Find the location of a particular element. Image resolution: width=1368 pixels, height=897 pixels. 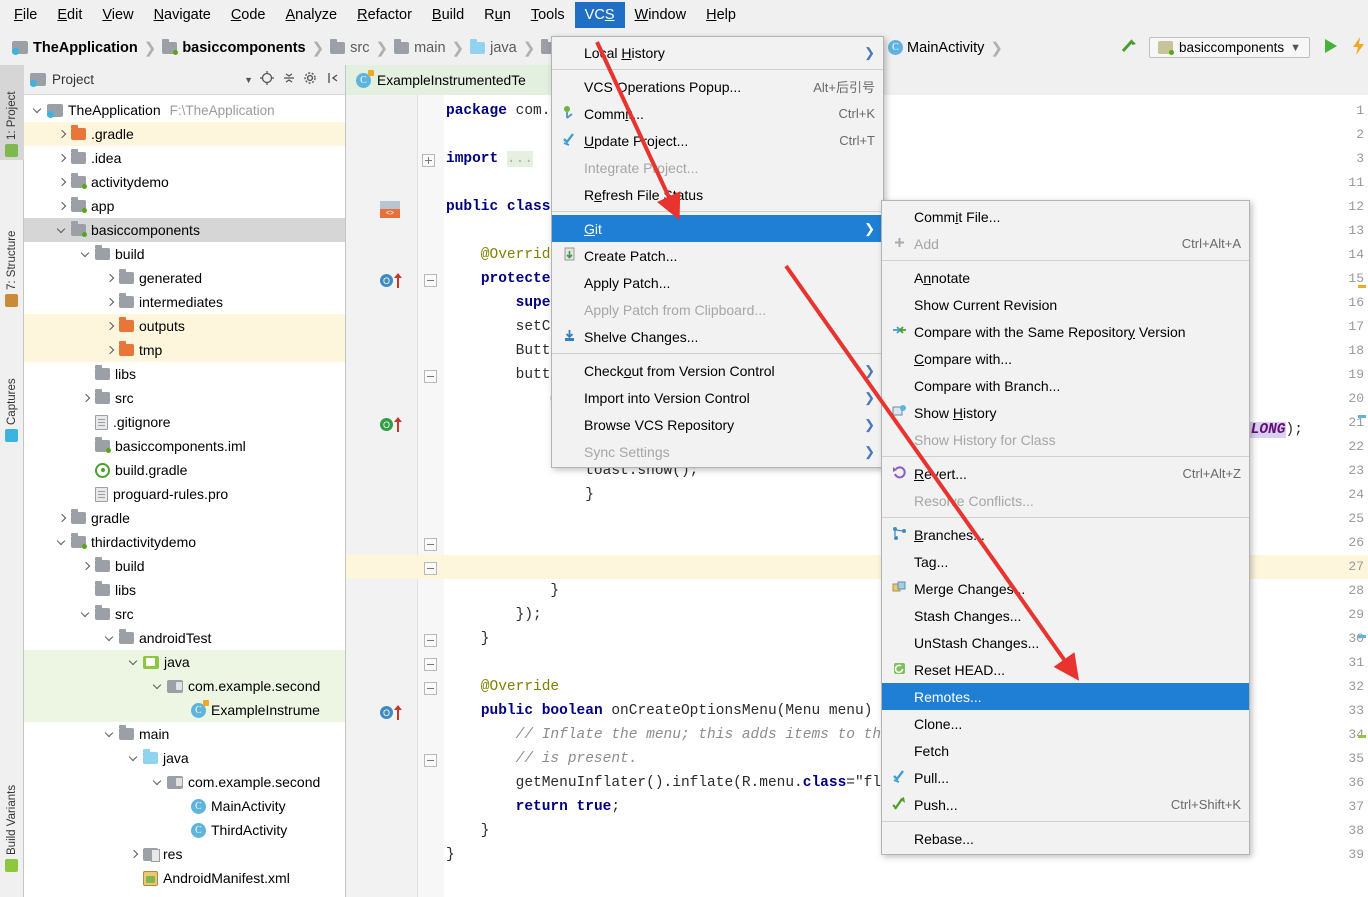

menu-navigate: Navigate is located at coordinates (182, 15).